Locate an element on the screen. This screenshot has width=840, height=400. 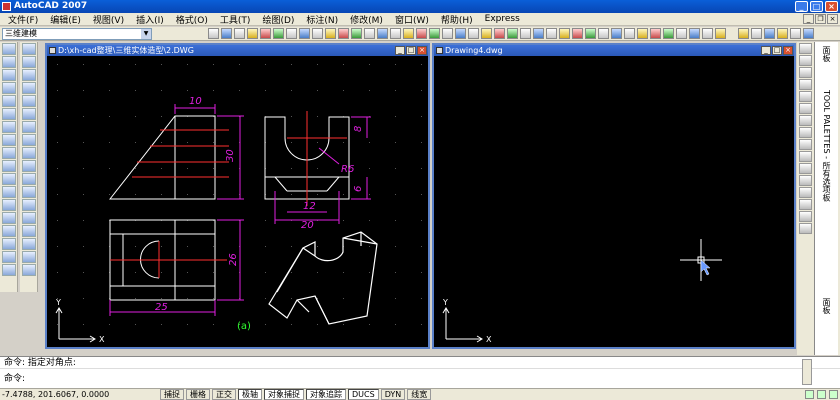
clean-screen-icon is located at coordinates (833, 394).